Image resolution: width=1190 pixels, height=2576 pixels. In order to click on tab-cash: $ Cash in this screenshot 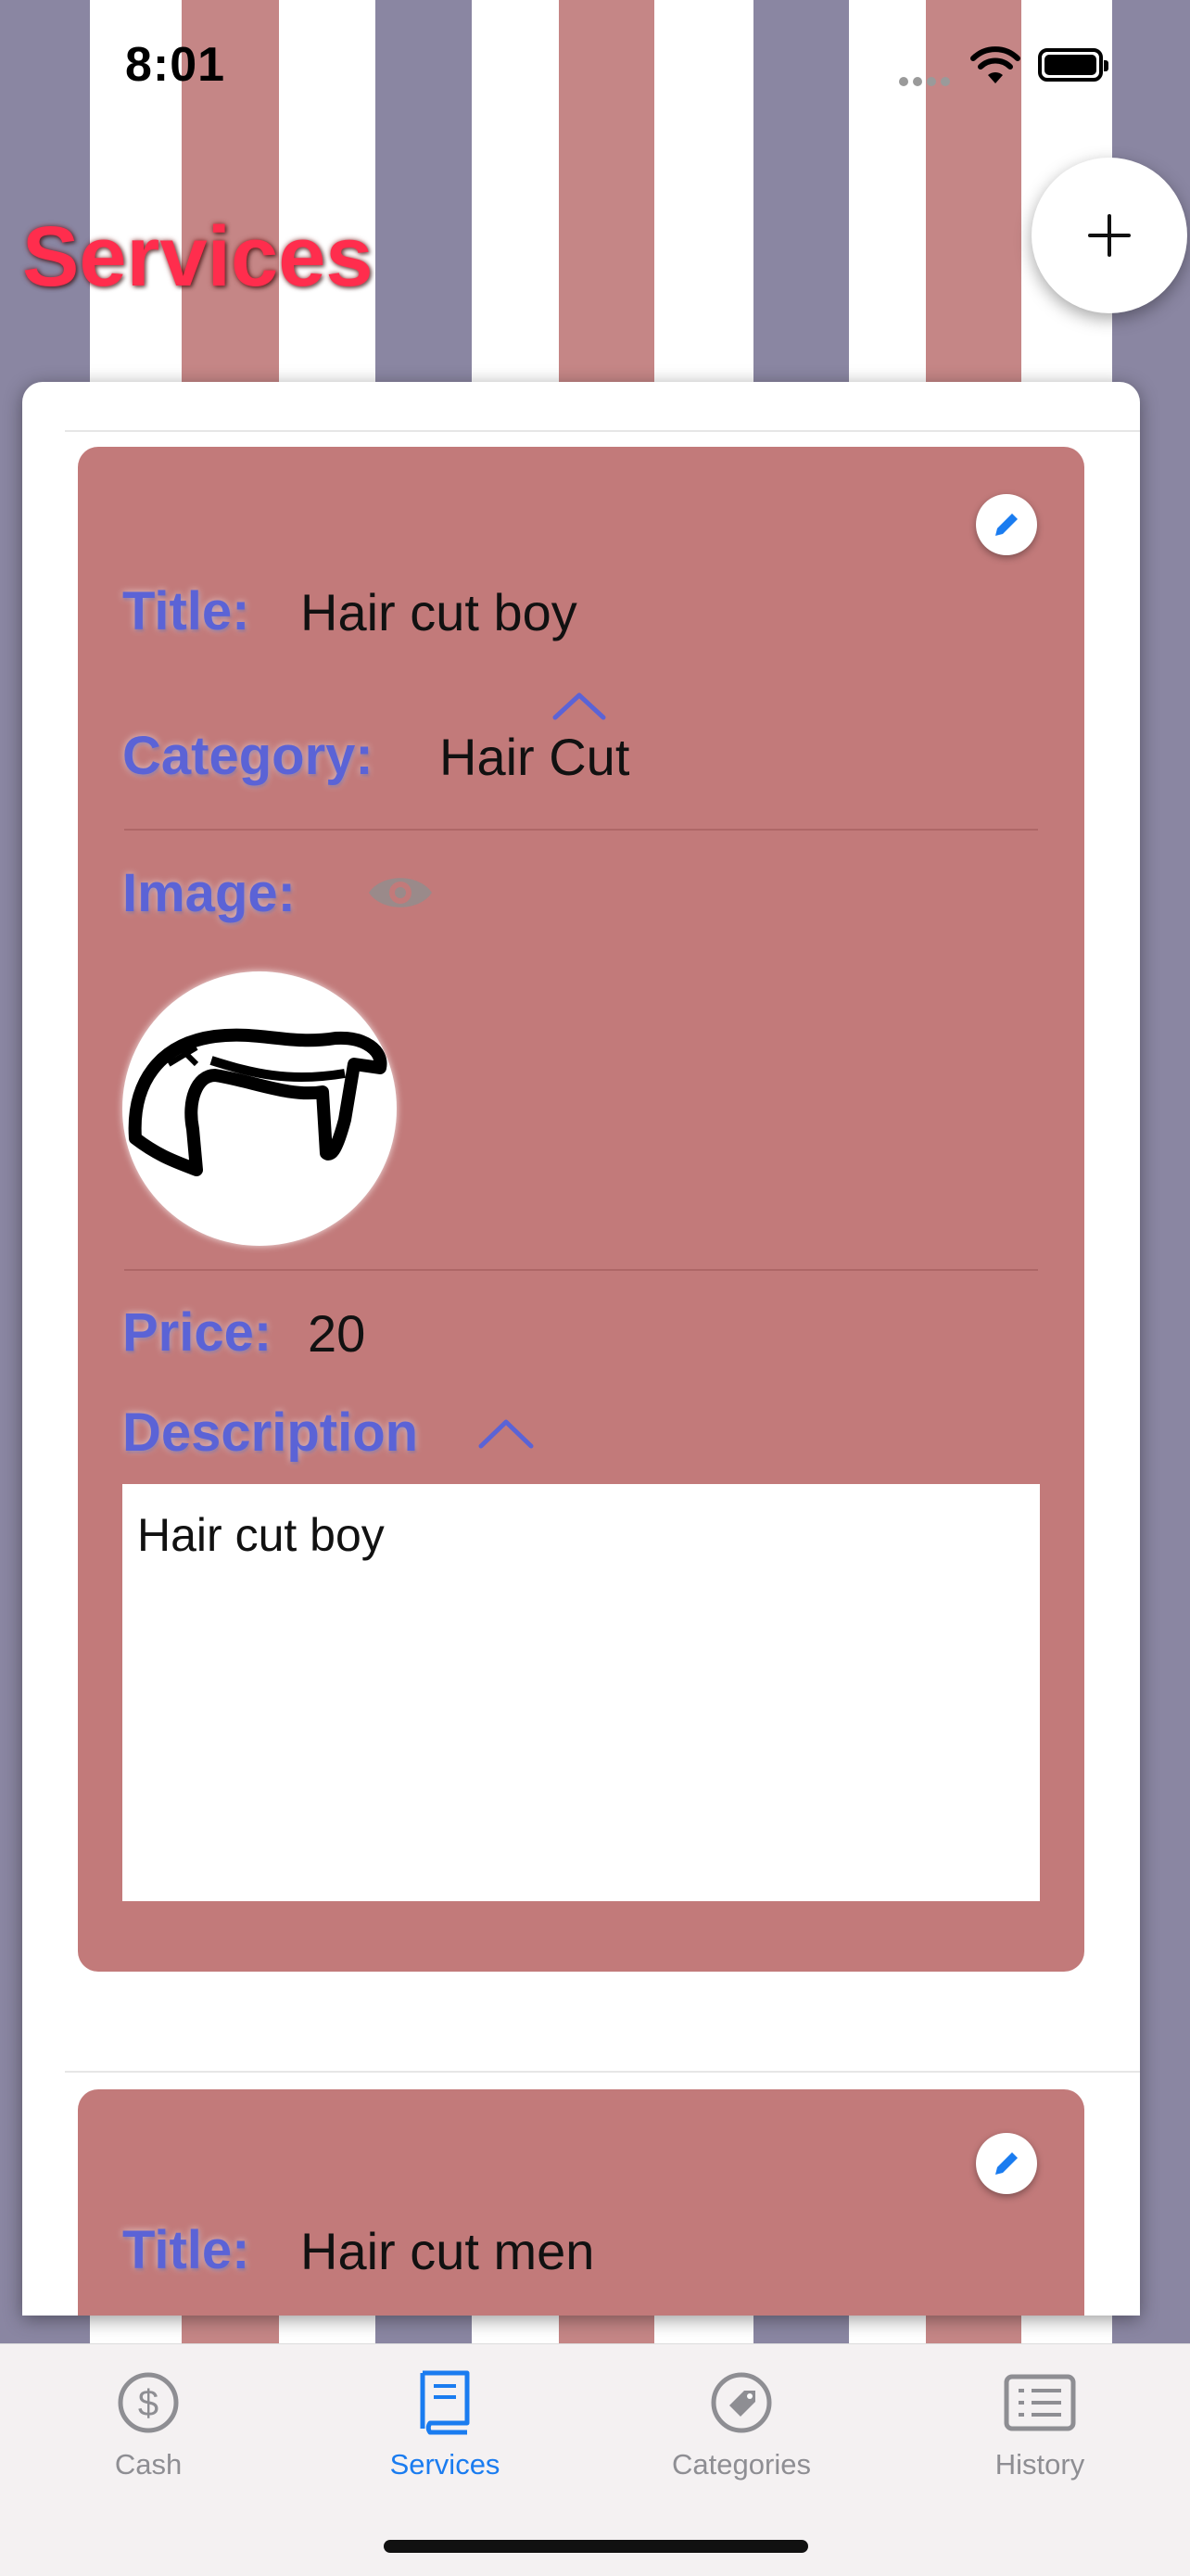, I will do `click(148, 2422)`.